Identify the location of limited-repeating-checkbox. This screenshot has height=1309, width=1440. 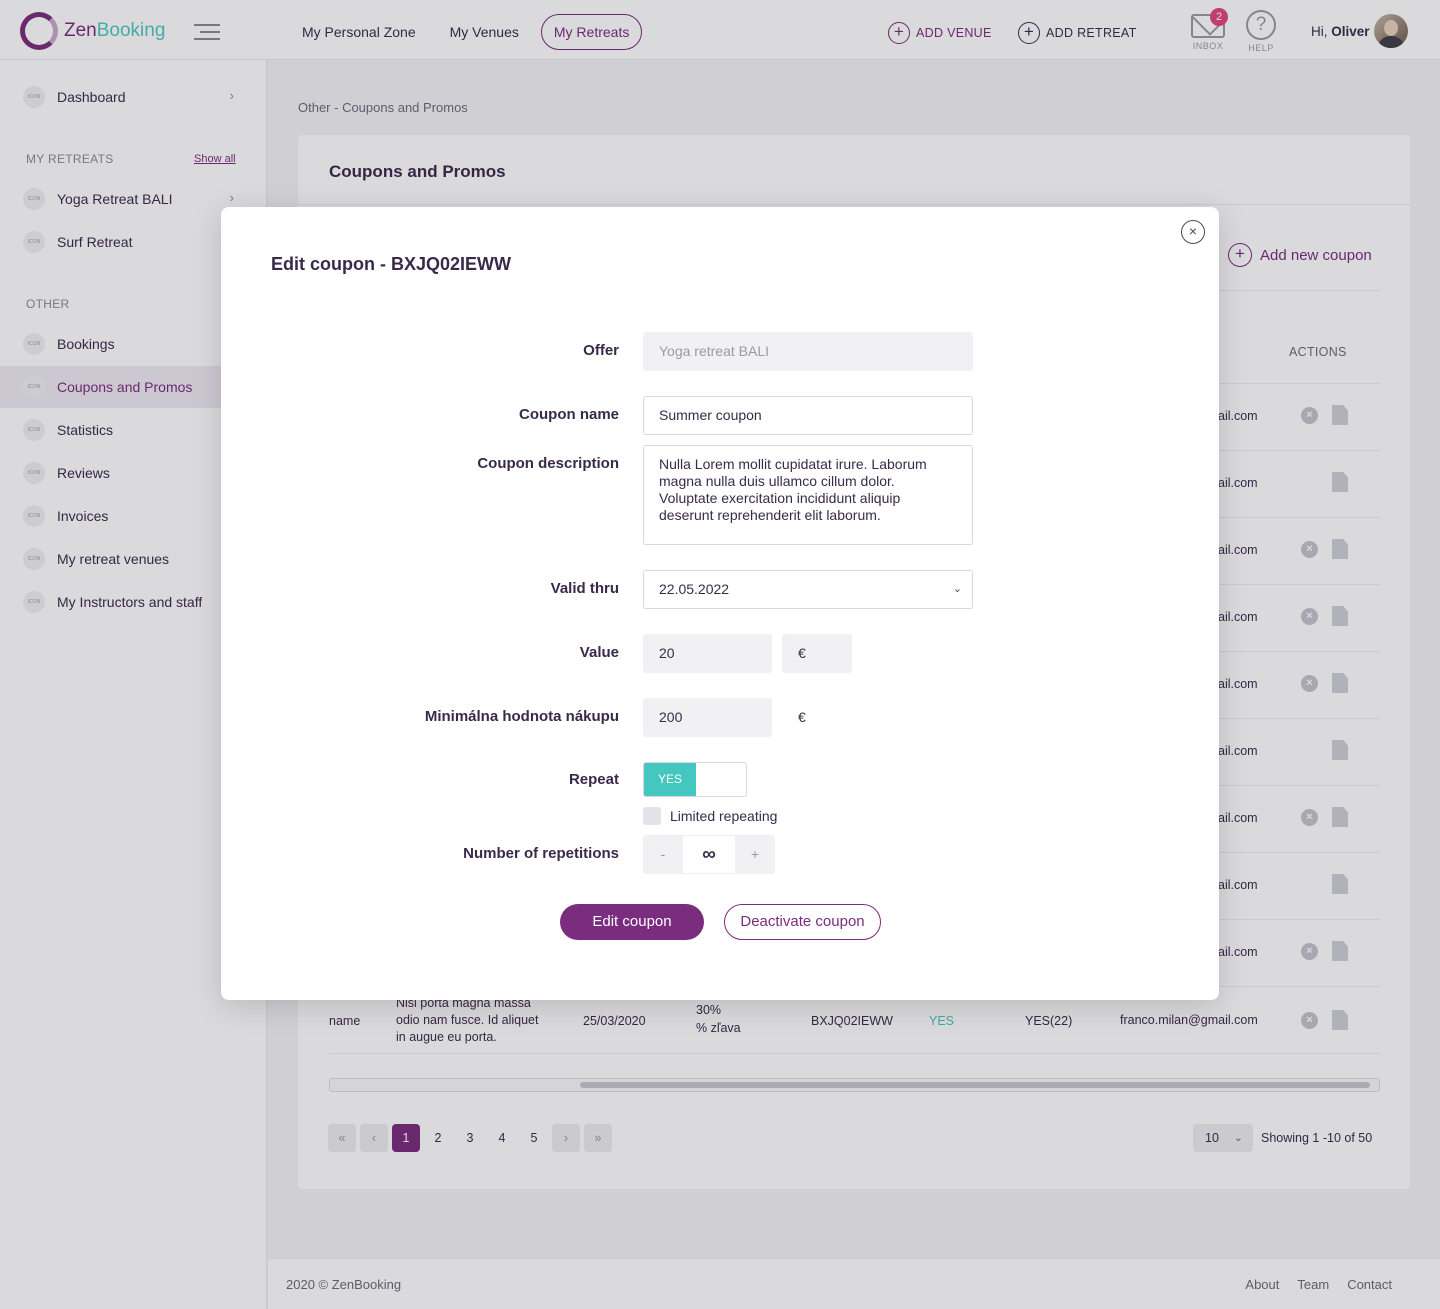
(652, 816).